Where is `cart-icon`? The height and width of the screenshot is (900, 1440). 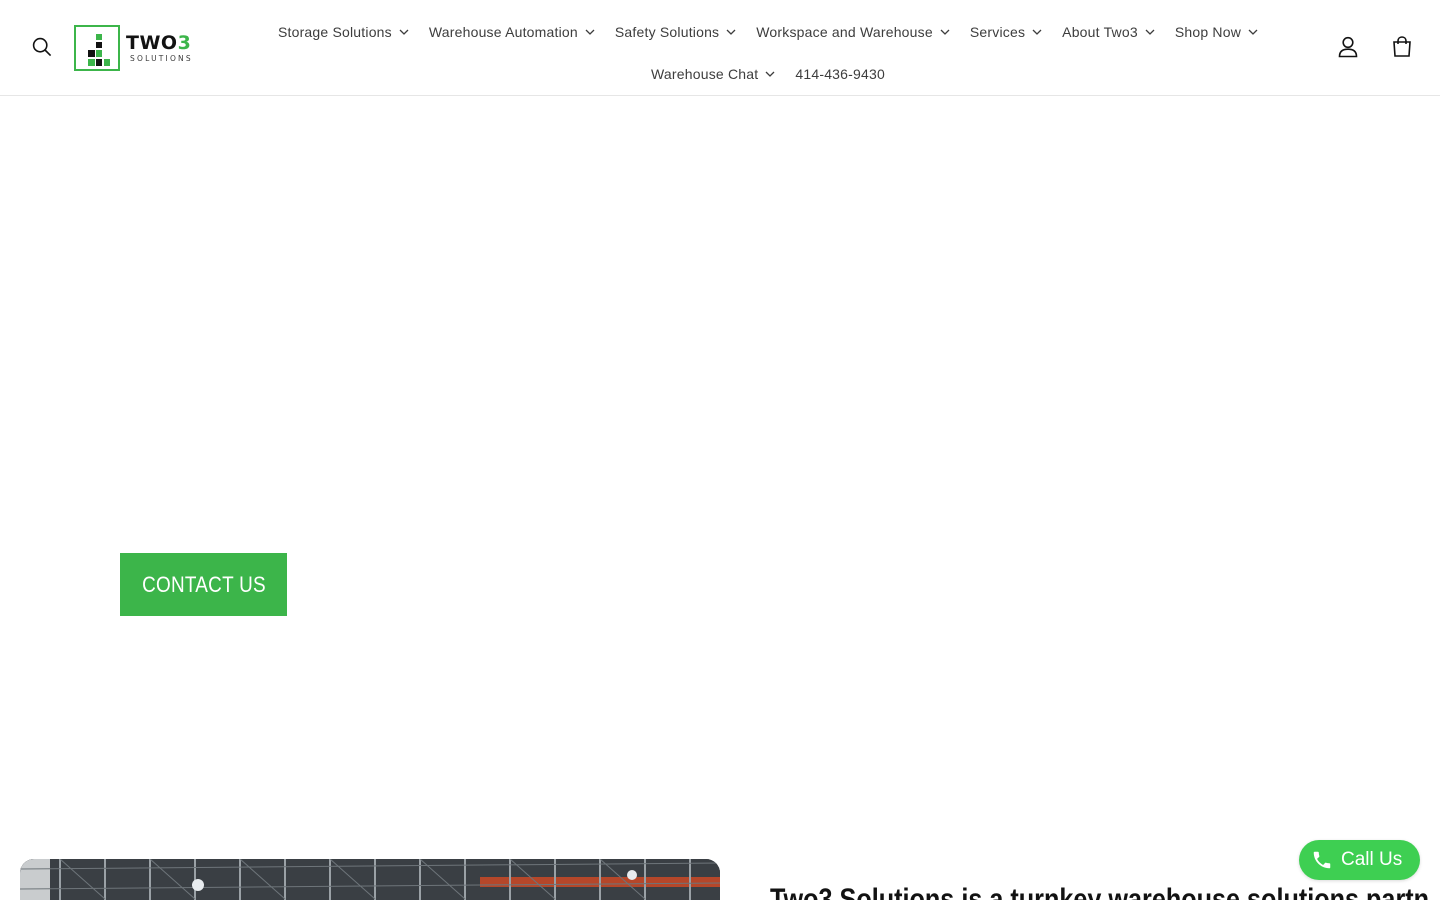 cart-icon is located at coordinates (1402, 46).